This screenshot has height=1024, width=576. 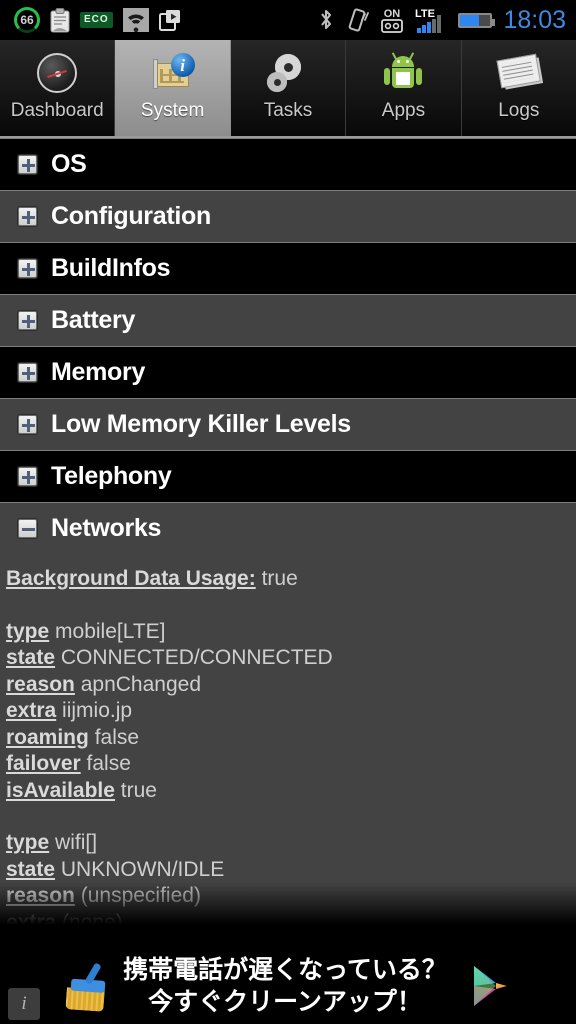 I want to click on detail-row-type: type mobile[LTE], so click(x=291, y=632).